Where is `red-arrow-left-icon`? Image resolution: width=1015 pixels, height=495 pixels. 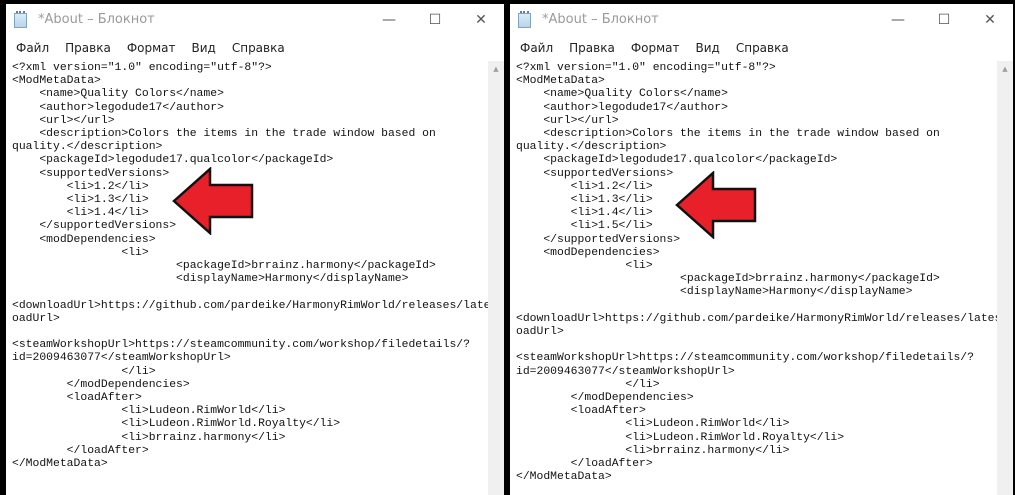 red-arrow-left-icon is located at coordinates (213, 201).